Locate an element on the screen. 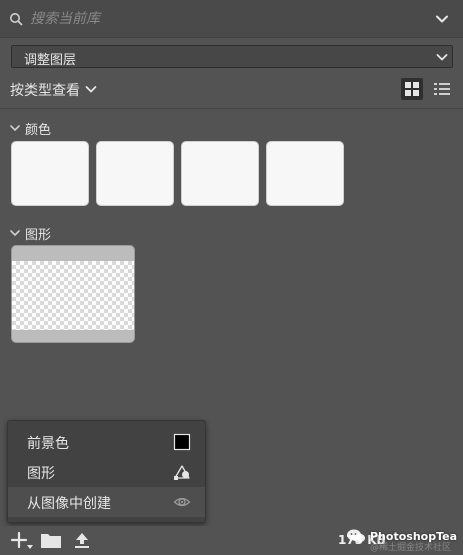 This screenshot has height=555, width=463. create-menu: 前景色 图形 从图像中创建 is located at coordinates (106, 471).